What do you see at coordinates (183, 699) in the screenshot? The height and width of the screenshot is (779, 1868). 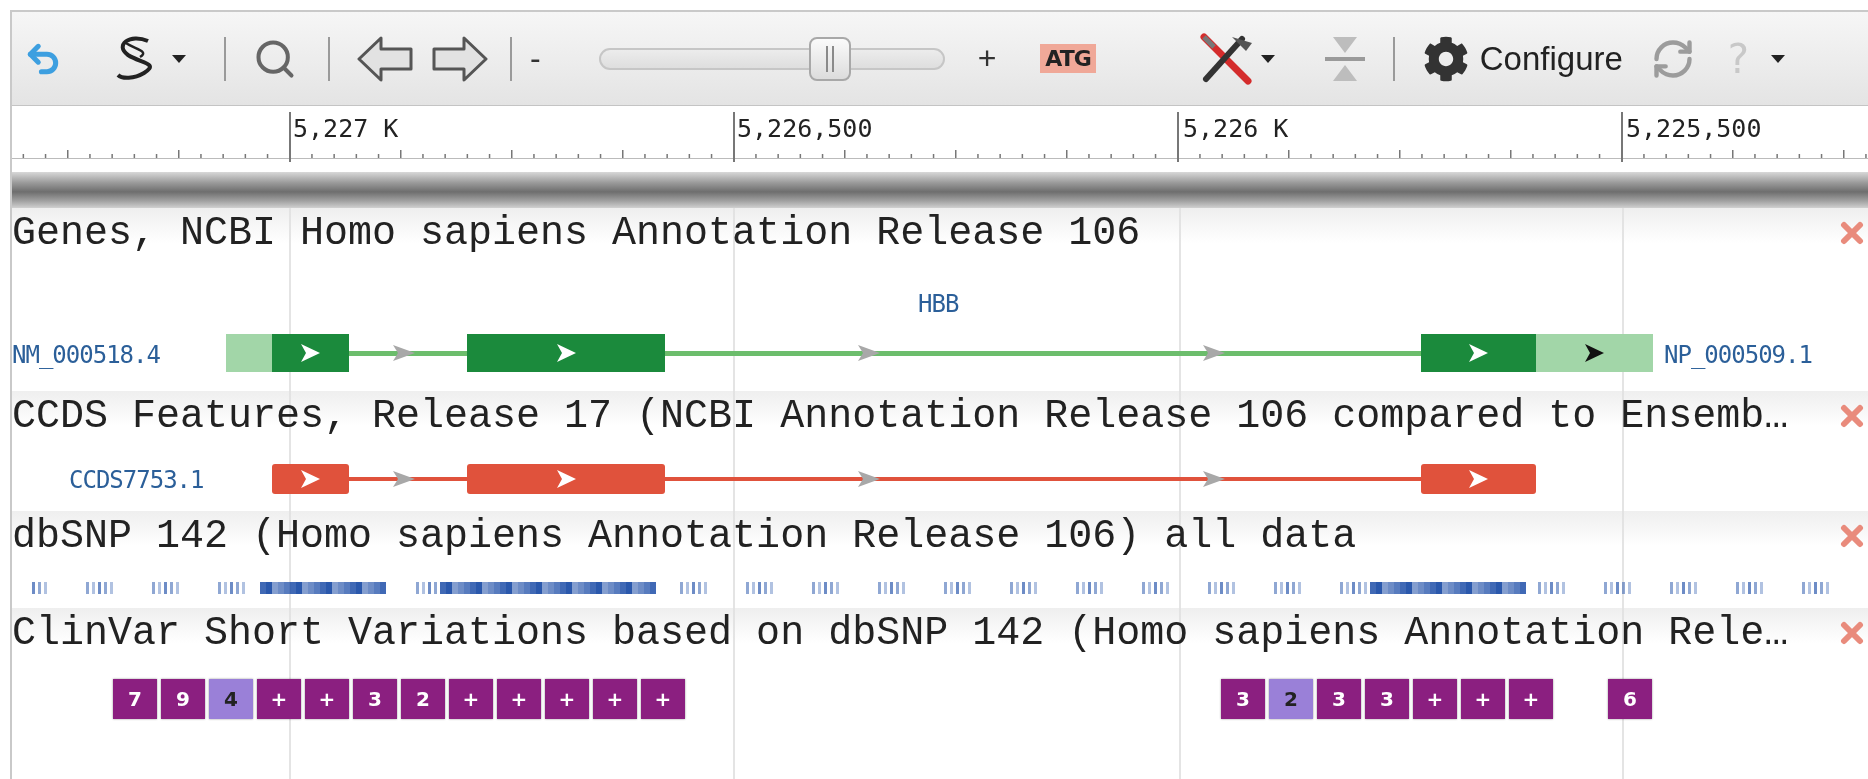 I see `variant-marker: 9` at bounding box center [183, 699].